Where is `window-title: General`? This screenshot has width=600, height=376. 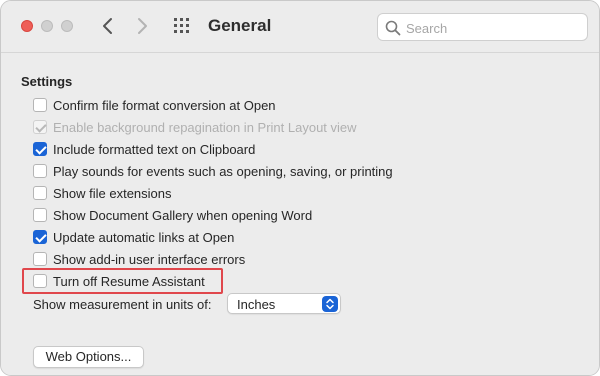
window-title: General is located at coordinates (240, 25).